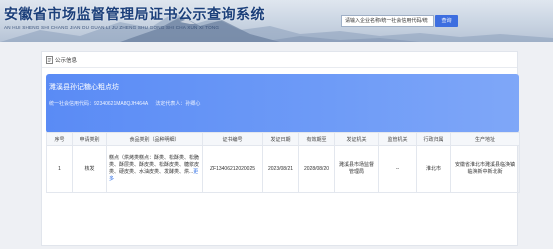  Describe the element at coordinates (178, 104) in the screenshot. I see `legal-representative: 法定代表人：孙卿心` at that location.